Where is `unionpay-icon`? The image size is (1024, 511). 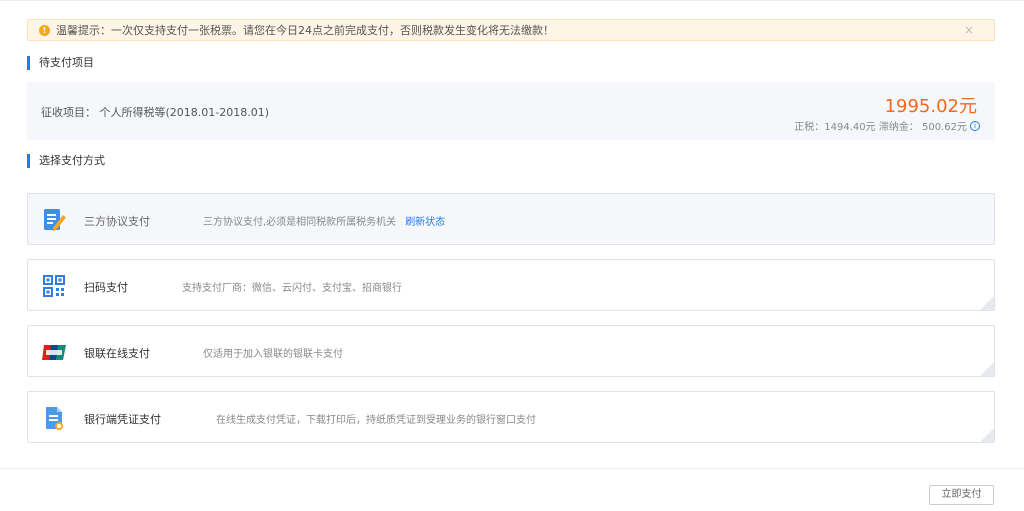 unionpay-icon is located at coordinates (54, 352).